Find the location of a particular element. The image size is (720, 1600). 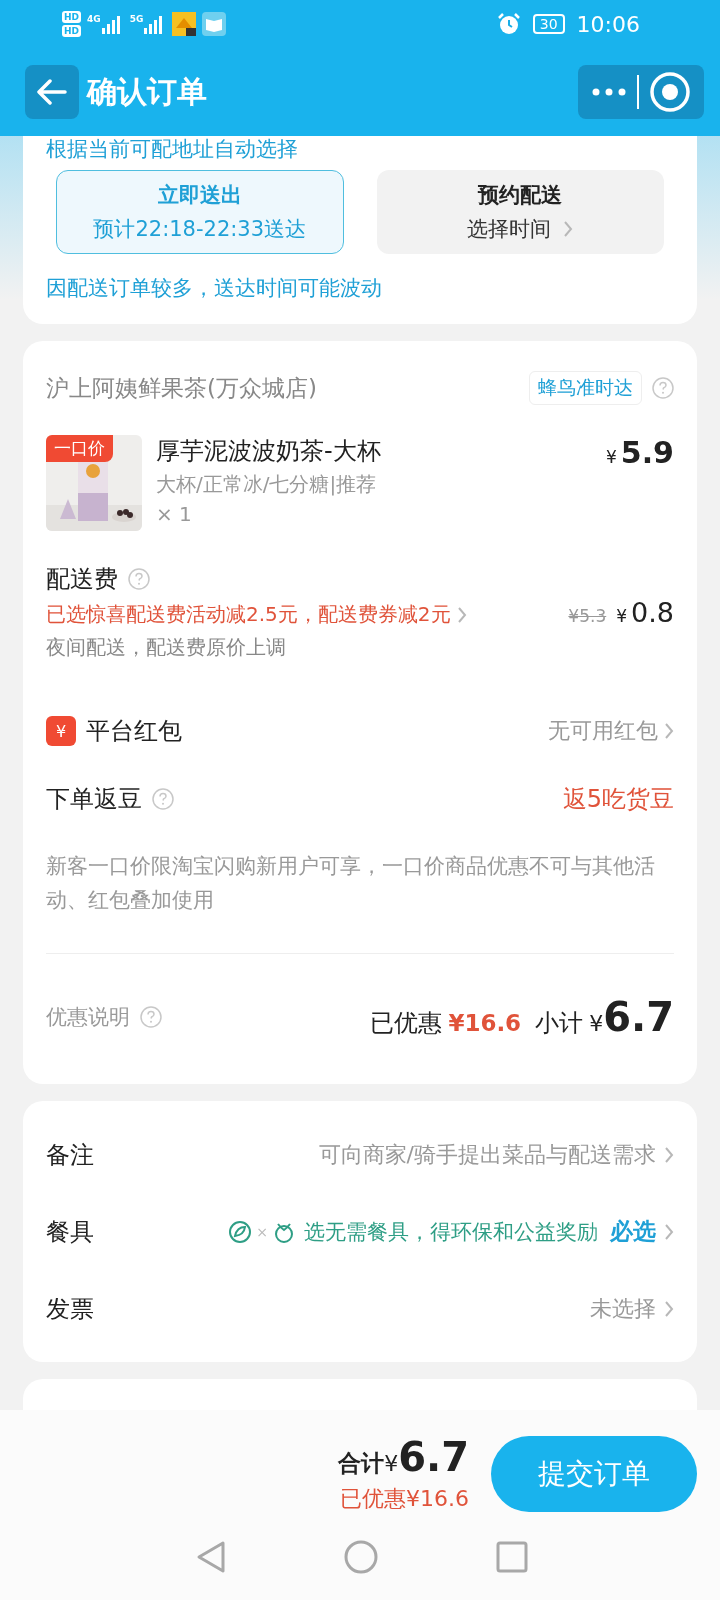

network-label: 5G is located at coordinates (136, 19).